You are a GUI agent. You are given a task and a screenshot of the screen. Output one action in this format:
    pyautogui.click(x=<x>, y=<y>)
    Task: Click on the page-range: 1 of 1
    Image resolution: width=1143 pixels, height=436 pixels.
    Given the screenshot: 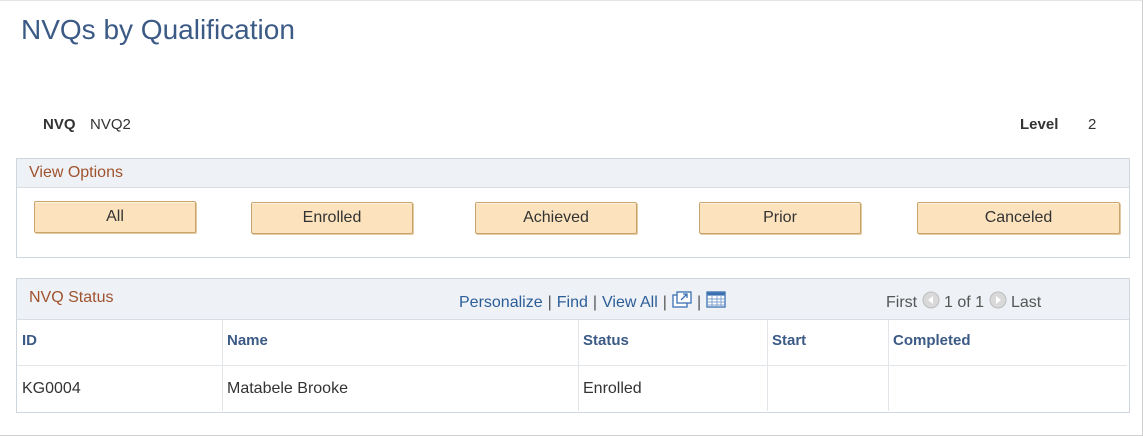 What is the action you would take?
    pyautogui.click(x=964, y=302)
    